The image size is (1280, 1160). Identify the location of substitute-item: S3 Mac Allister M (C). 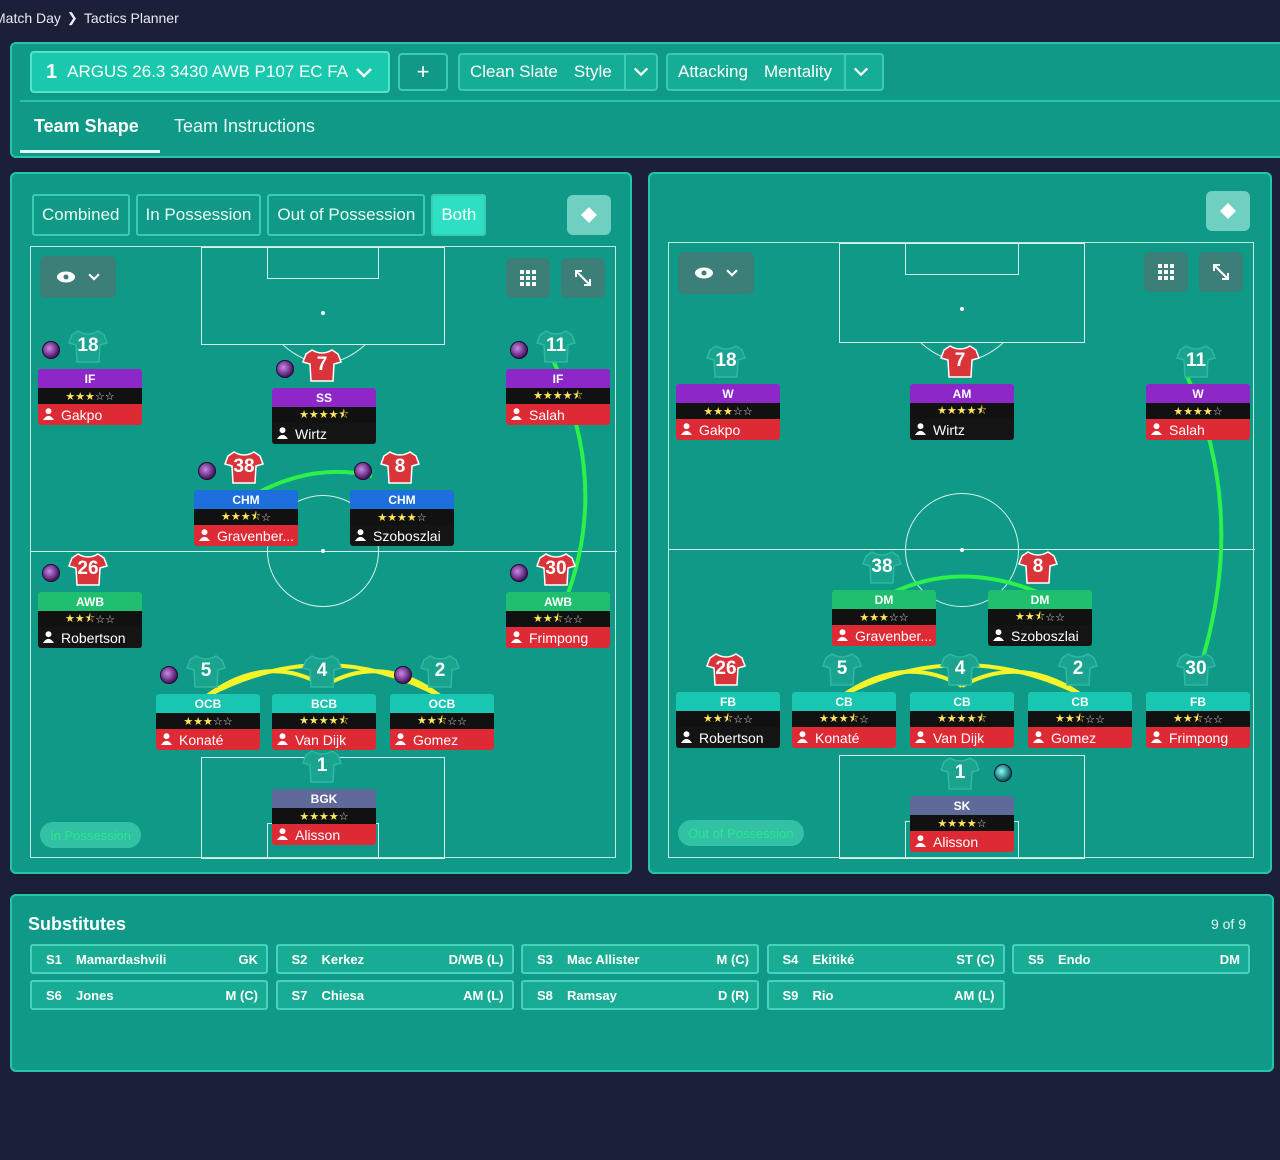
(640, 959).